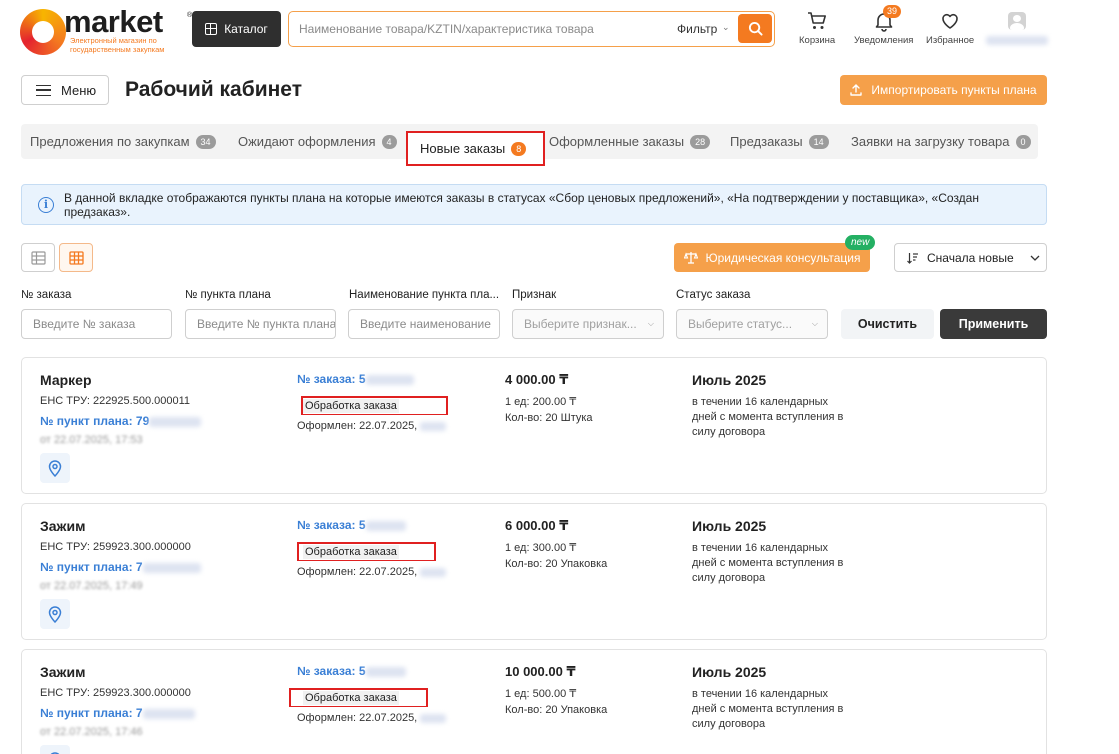 The width and height of the screenshot is (1119, 754). I want to click on catalog-button: Каталог, so click(236, 29).